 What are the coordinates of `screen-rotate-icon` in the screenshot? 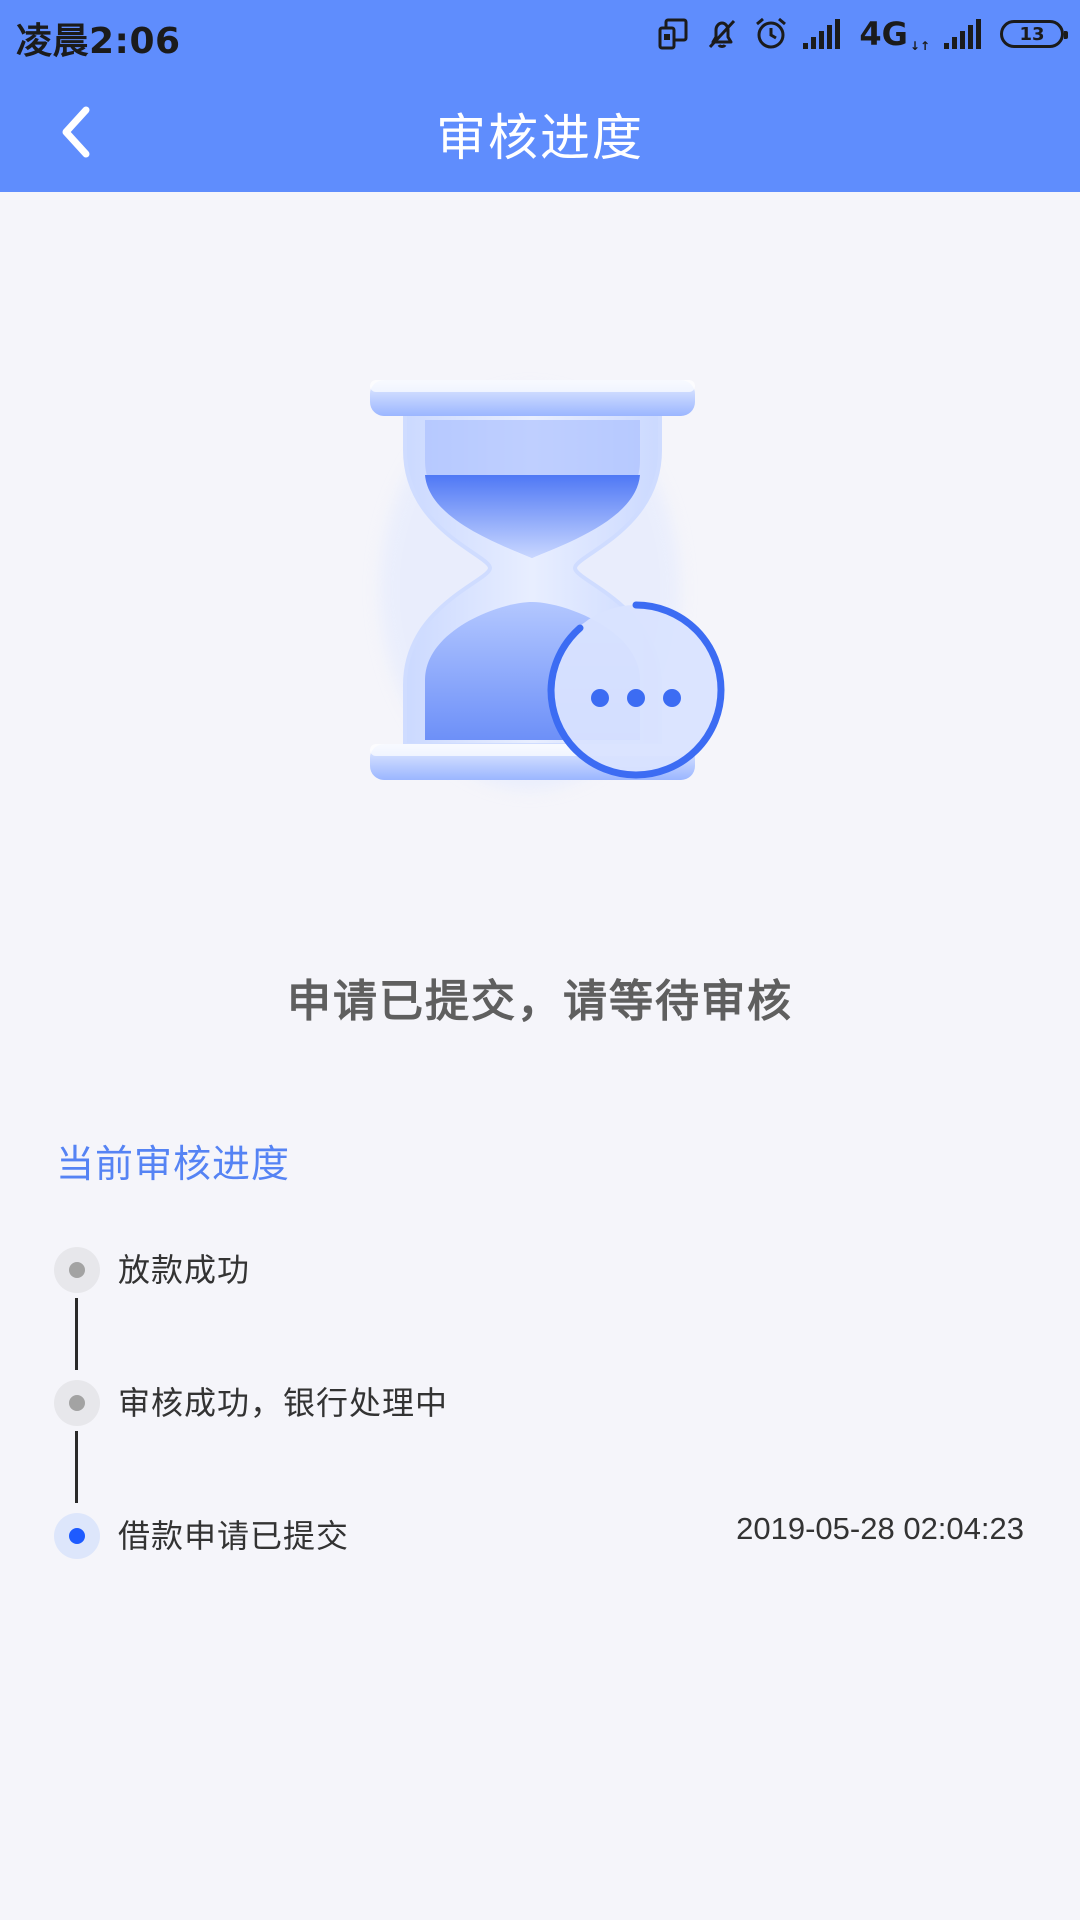 It's located at (673, 34).